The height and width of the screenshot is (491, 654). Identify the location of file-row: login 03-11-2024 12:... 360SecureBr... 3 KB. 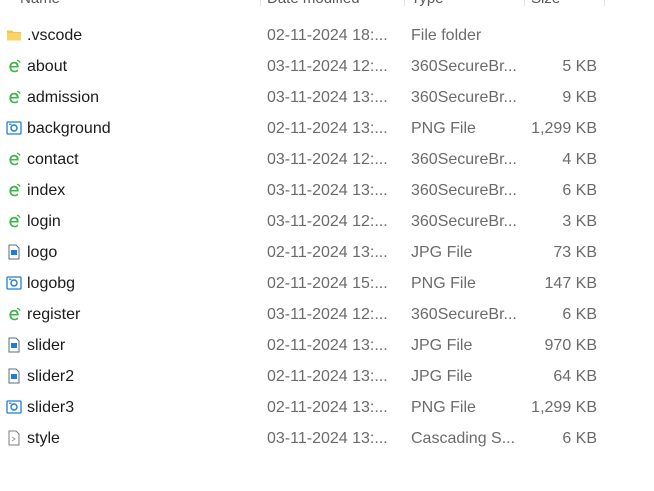
(327, 221).